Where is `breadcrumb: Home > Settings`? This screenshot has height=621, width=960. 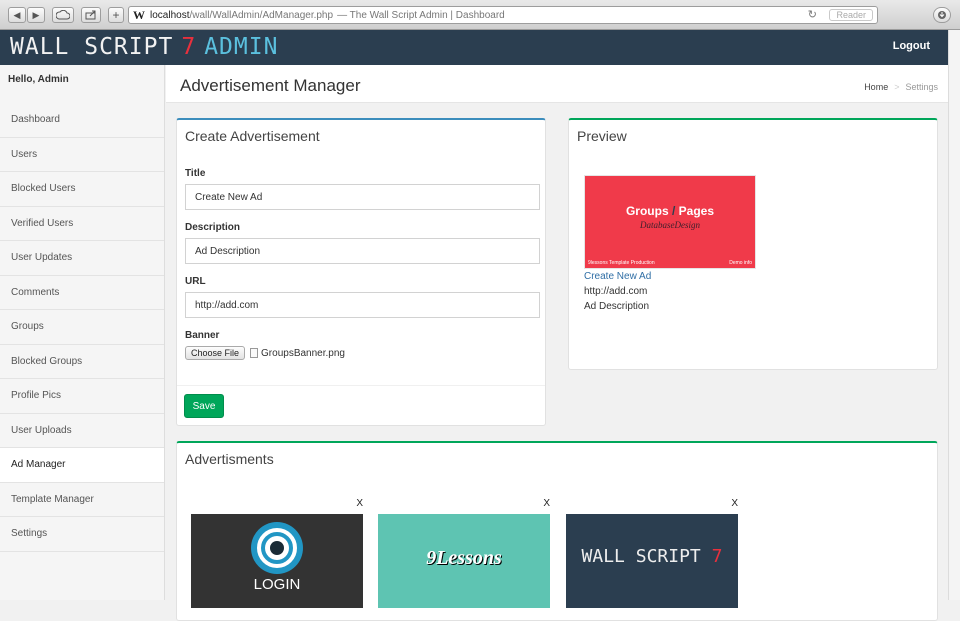 breadcrumb: Home > Settings is located at coordinates (901, 87).